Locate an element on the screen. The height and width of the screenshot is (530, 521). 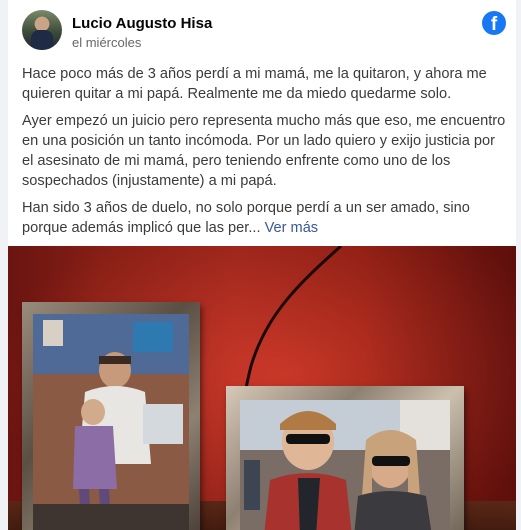
post-header: Lucio Augusto Hisa el miércoles f is located at coordinates (264, 33).